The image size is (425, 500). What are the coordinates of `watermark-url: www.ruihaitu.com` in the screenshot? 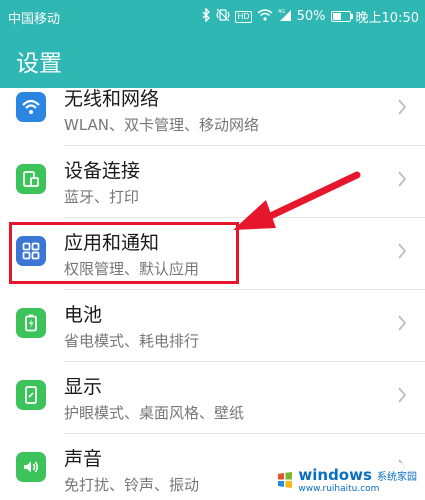 It's located at (339, 489).